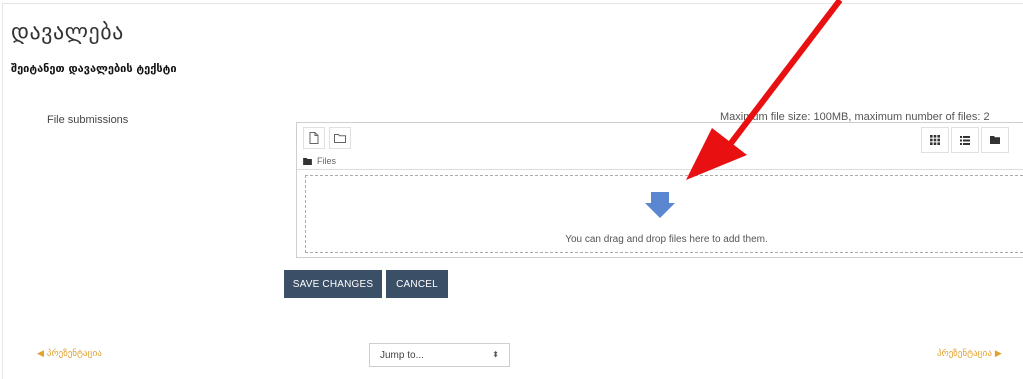  What do you see at coordinates (340, 138) in the screenshot?
I see `create-folder-icon` at bounding box center [340, 138].